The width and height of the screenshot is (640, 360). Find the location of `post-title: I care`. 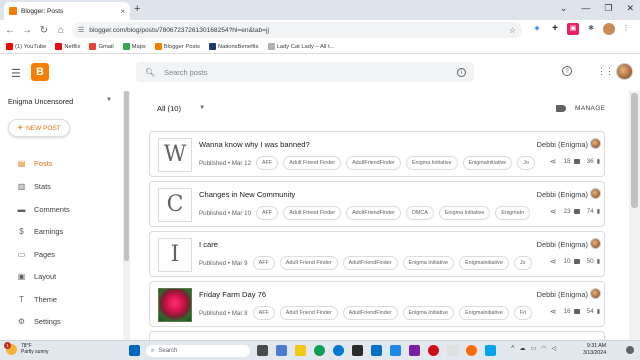

post-title: I care is located at coordinates (208, 244).